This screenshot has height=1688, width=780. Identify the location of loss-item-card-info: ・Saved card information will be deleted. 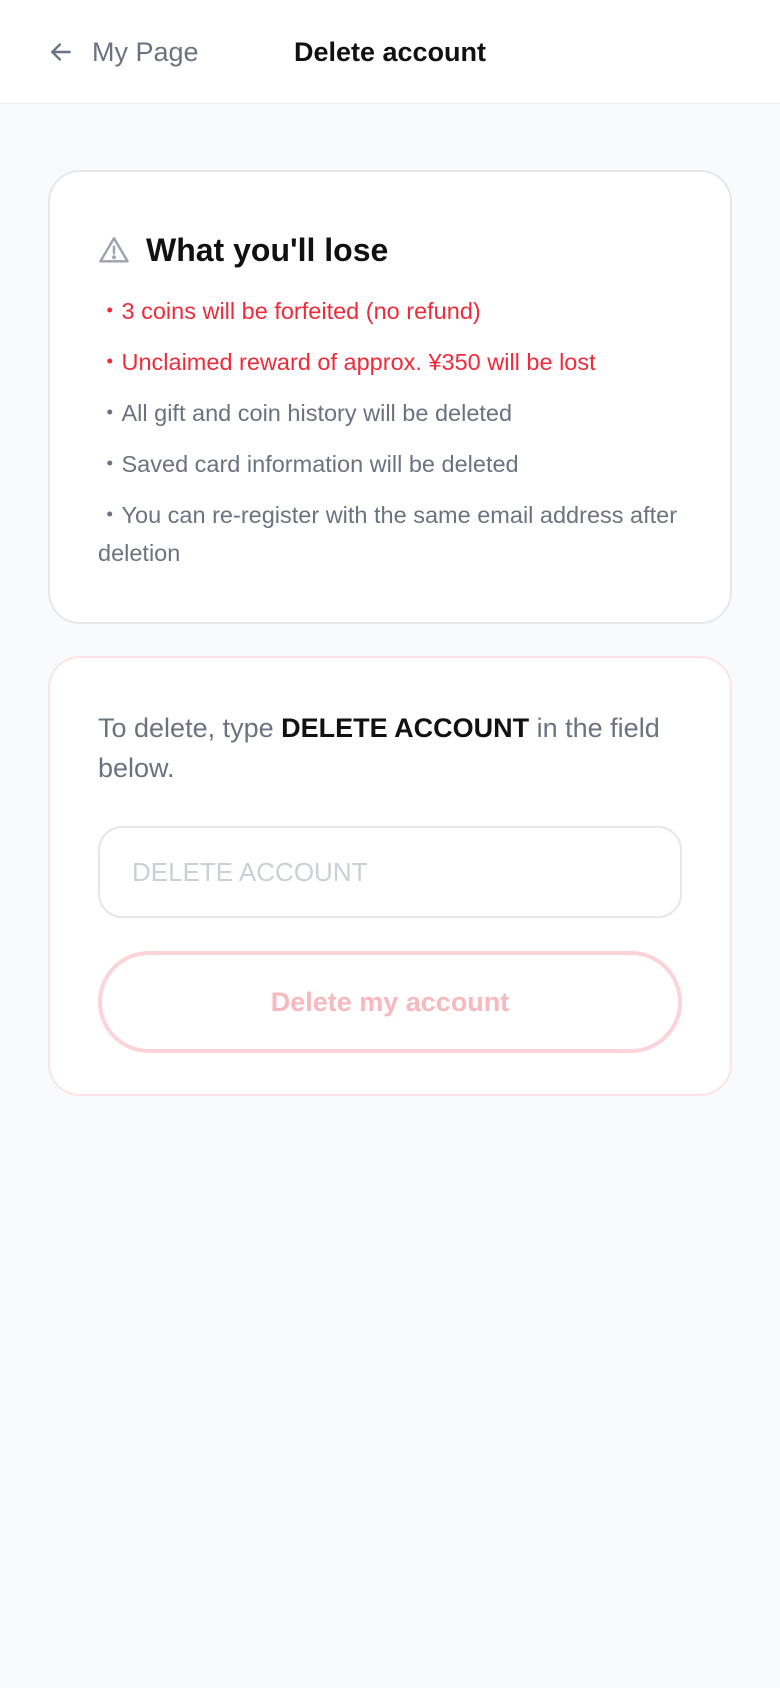
(308, 464).